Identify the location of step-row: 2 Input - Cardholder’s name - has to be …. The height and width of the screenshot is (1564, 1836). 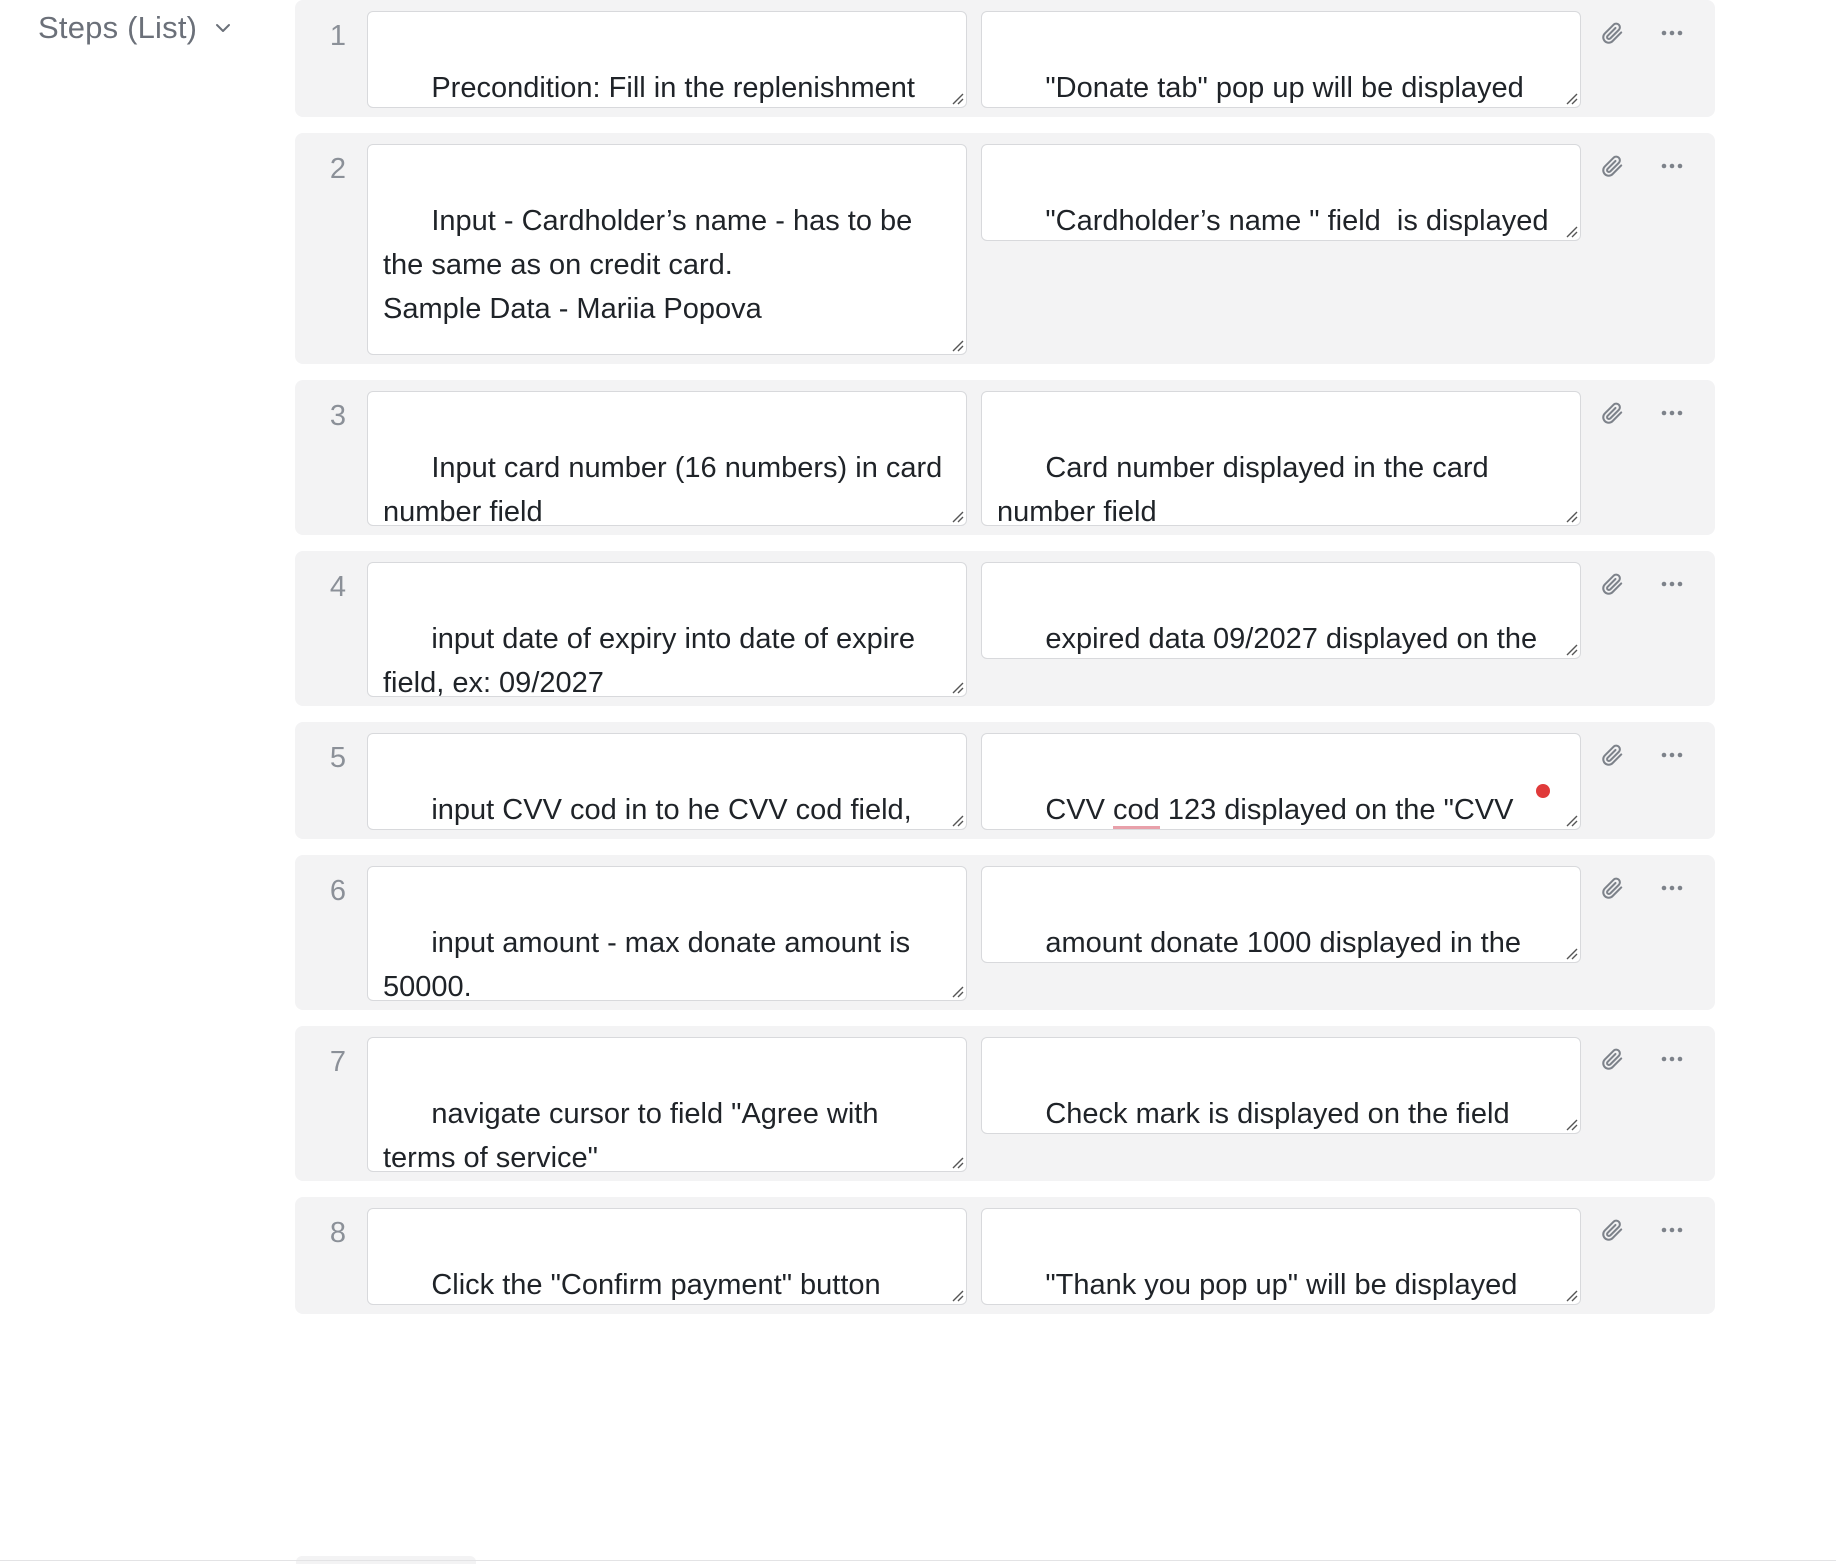
(1005, 248).